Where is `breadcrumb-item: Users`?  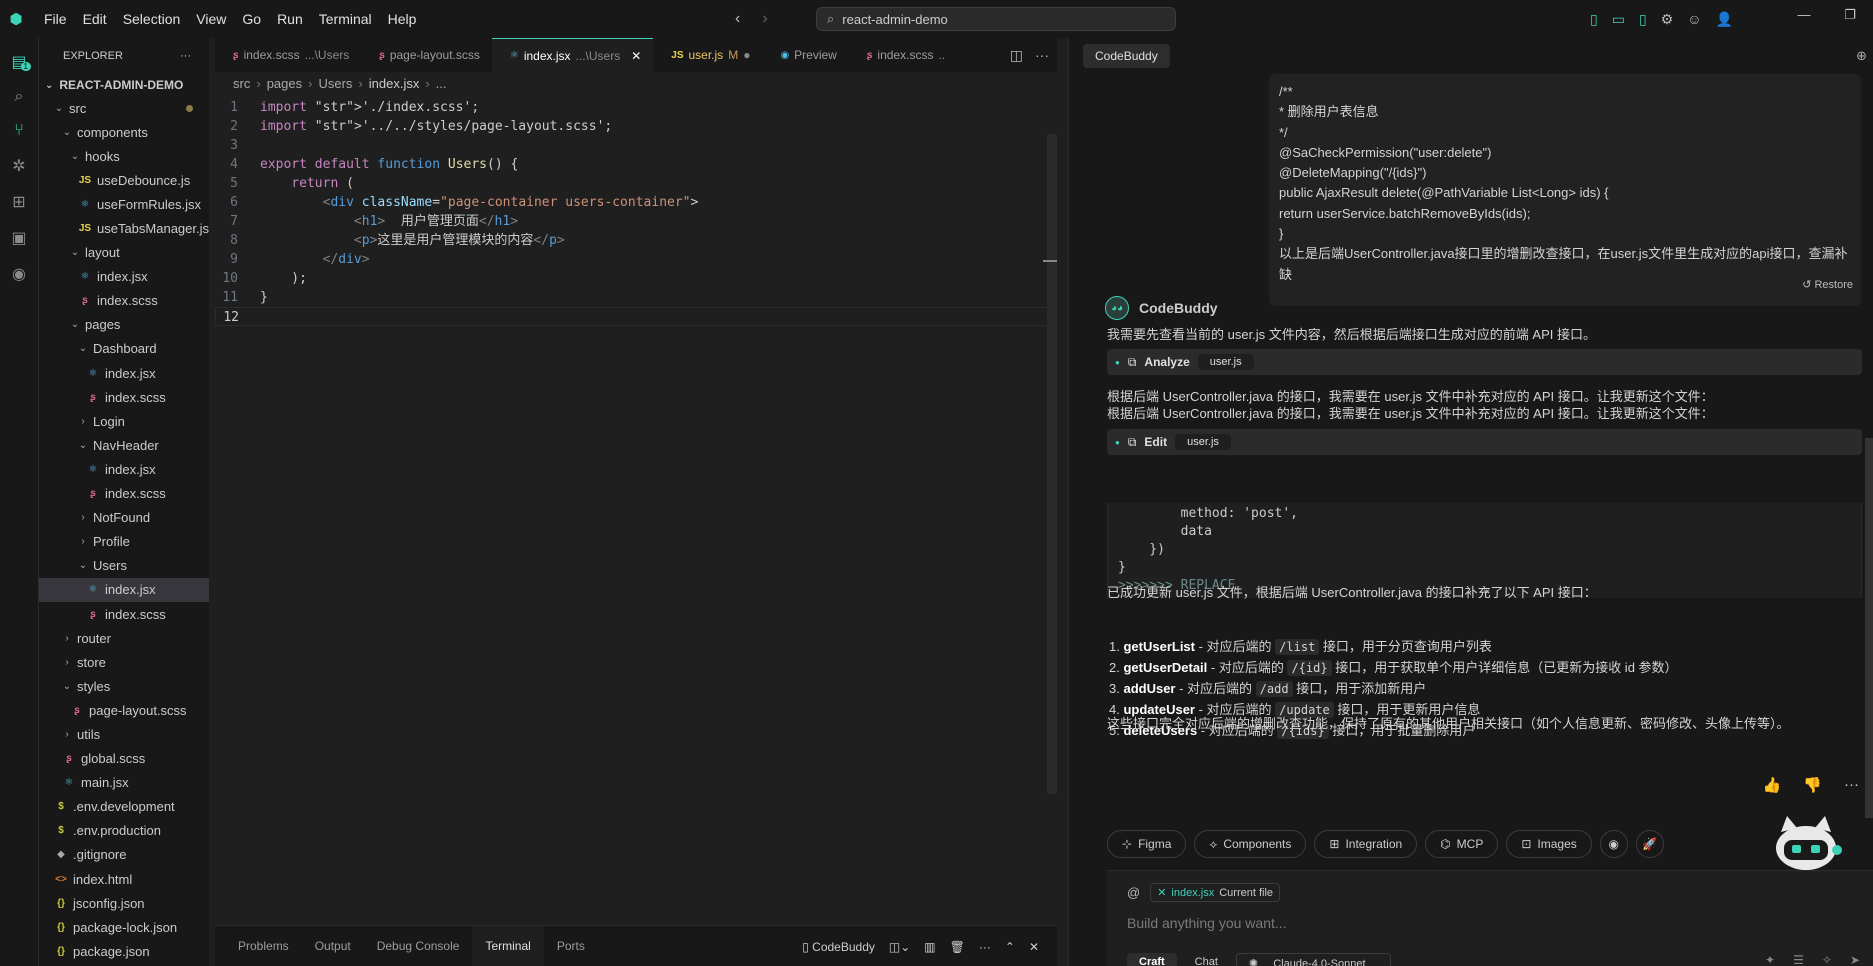
breadcrumb-item: Users is located at coordinates (335, 83).